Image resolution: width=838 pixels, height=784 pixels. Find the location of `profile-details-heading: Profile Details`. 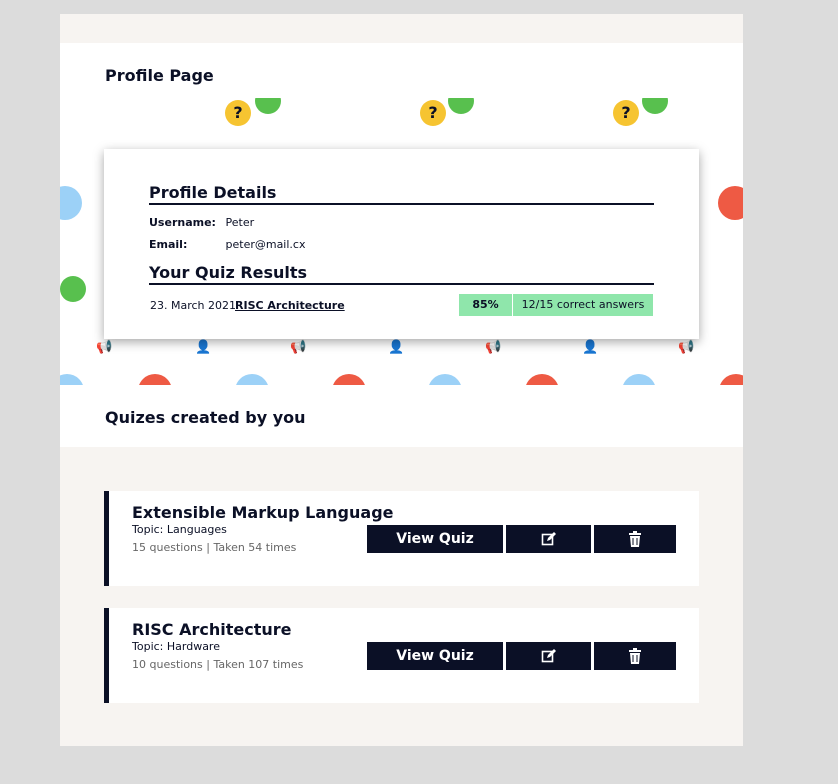

profile-details-heading: Profile Details is located at coordinates (401, 194).